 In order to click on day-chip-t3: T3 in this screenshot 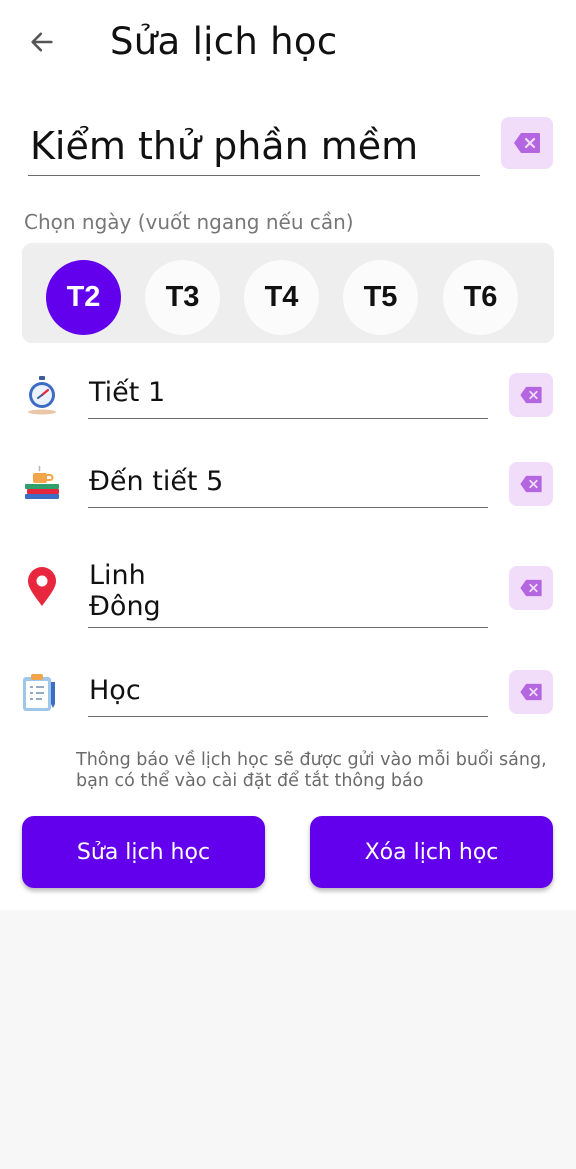, I will do `click(182, 297)`.